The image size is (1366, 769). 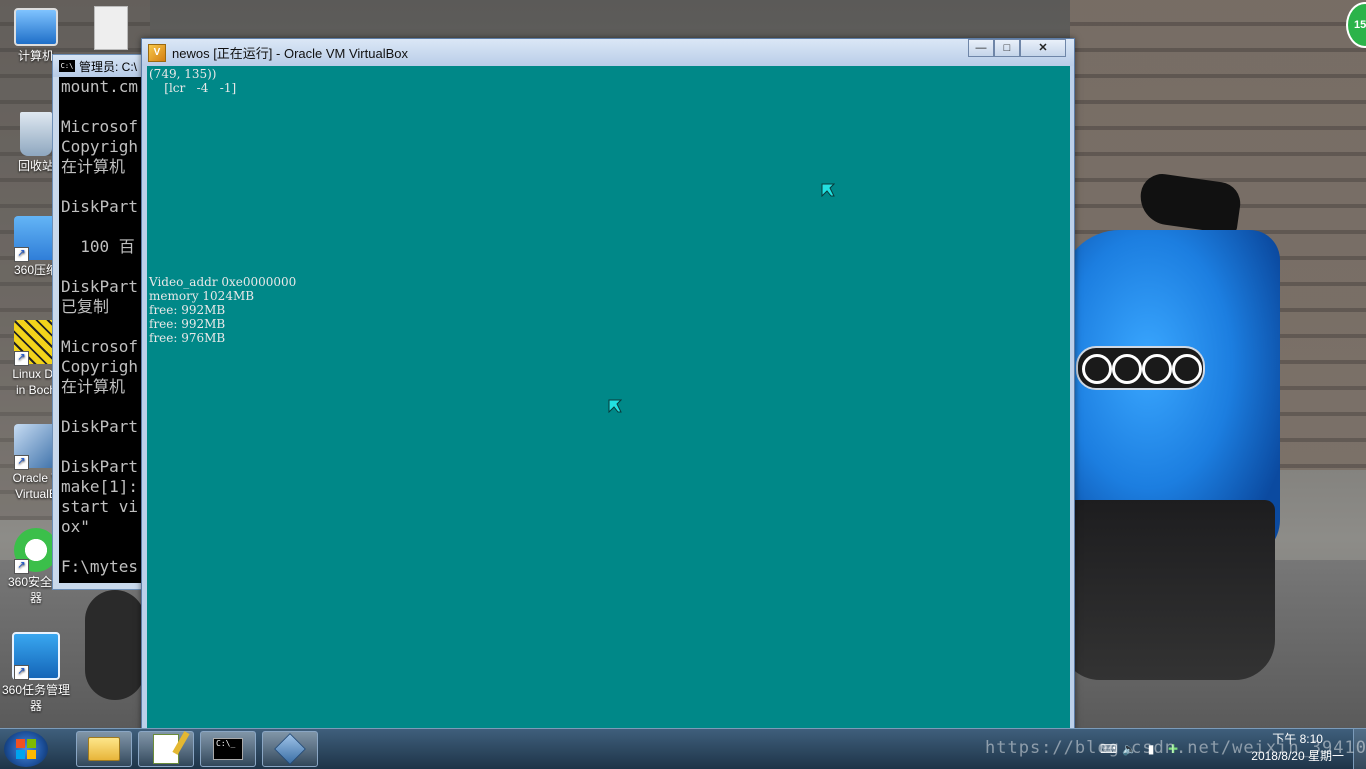 What do you see at coordinates (111, 28) in the screenshot?
I see `document-thumbnail-icon` at bounding box center [111, 28].